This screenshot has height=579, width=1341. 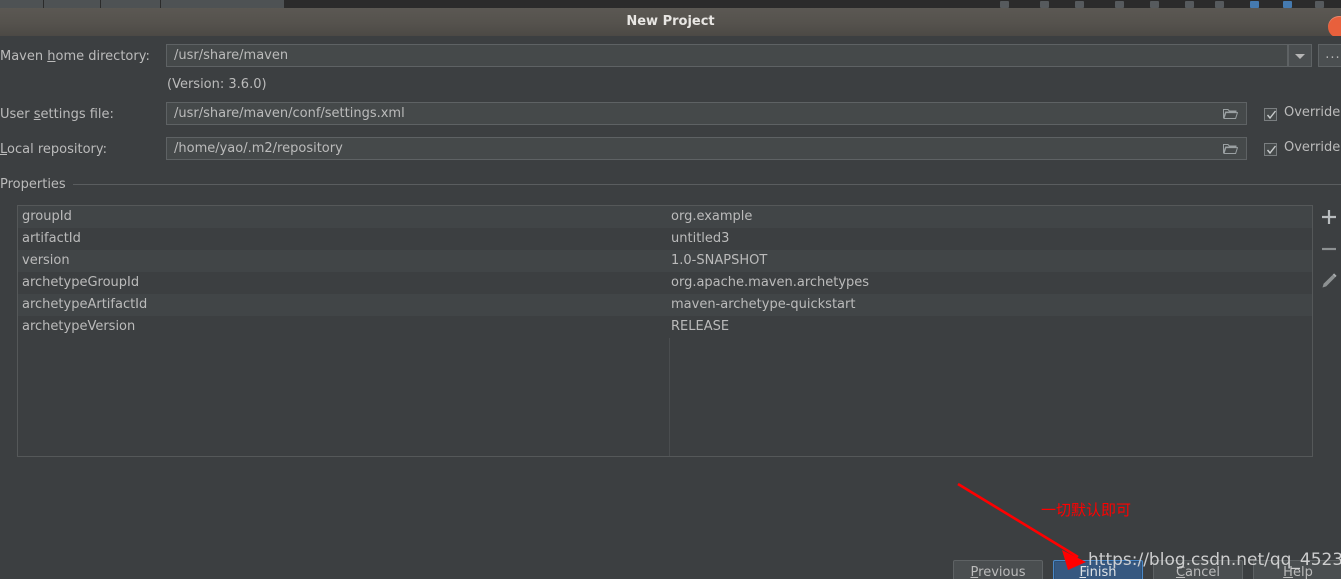 What do you see at coordinates (289, 113) in the screenshot?
I see `user-settings-value: /usr/share/maven/conf/settings.xml` at bounding box center [289, 113].